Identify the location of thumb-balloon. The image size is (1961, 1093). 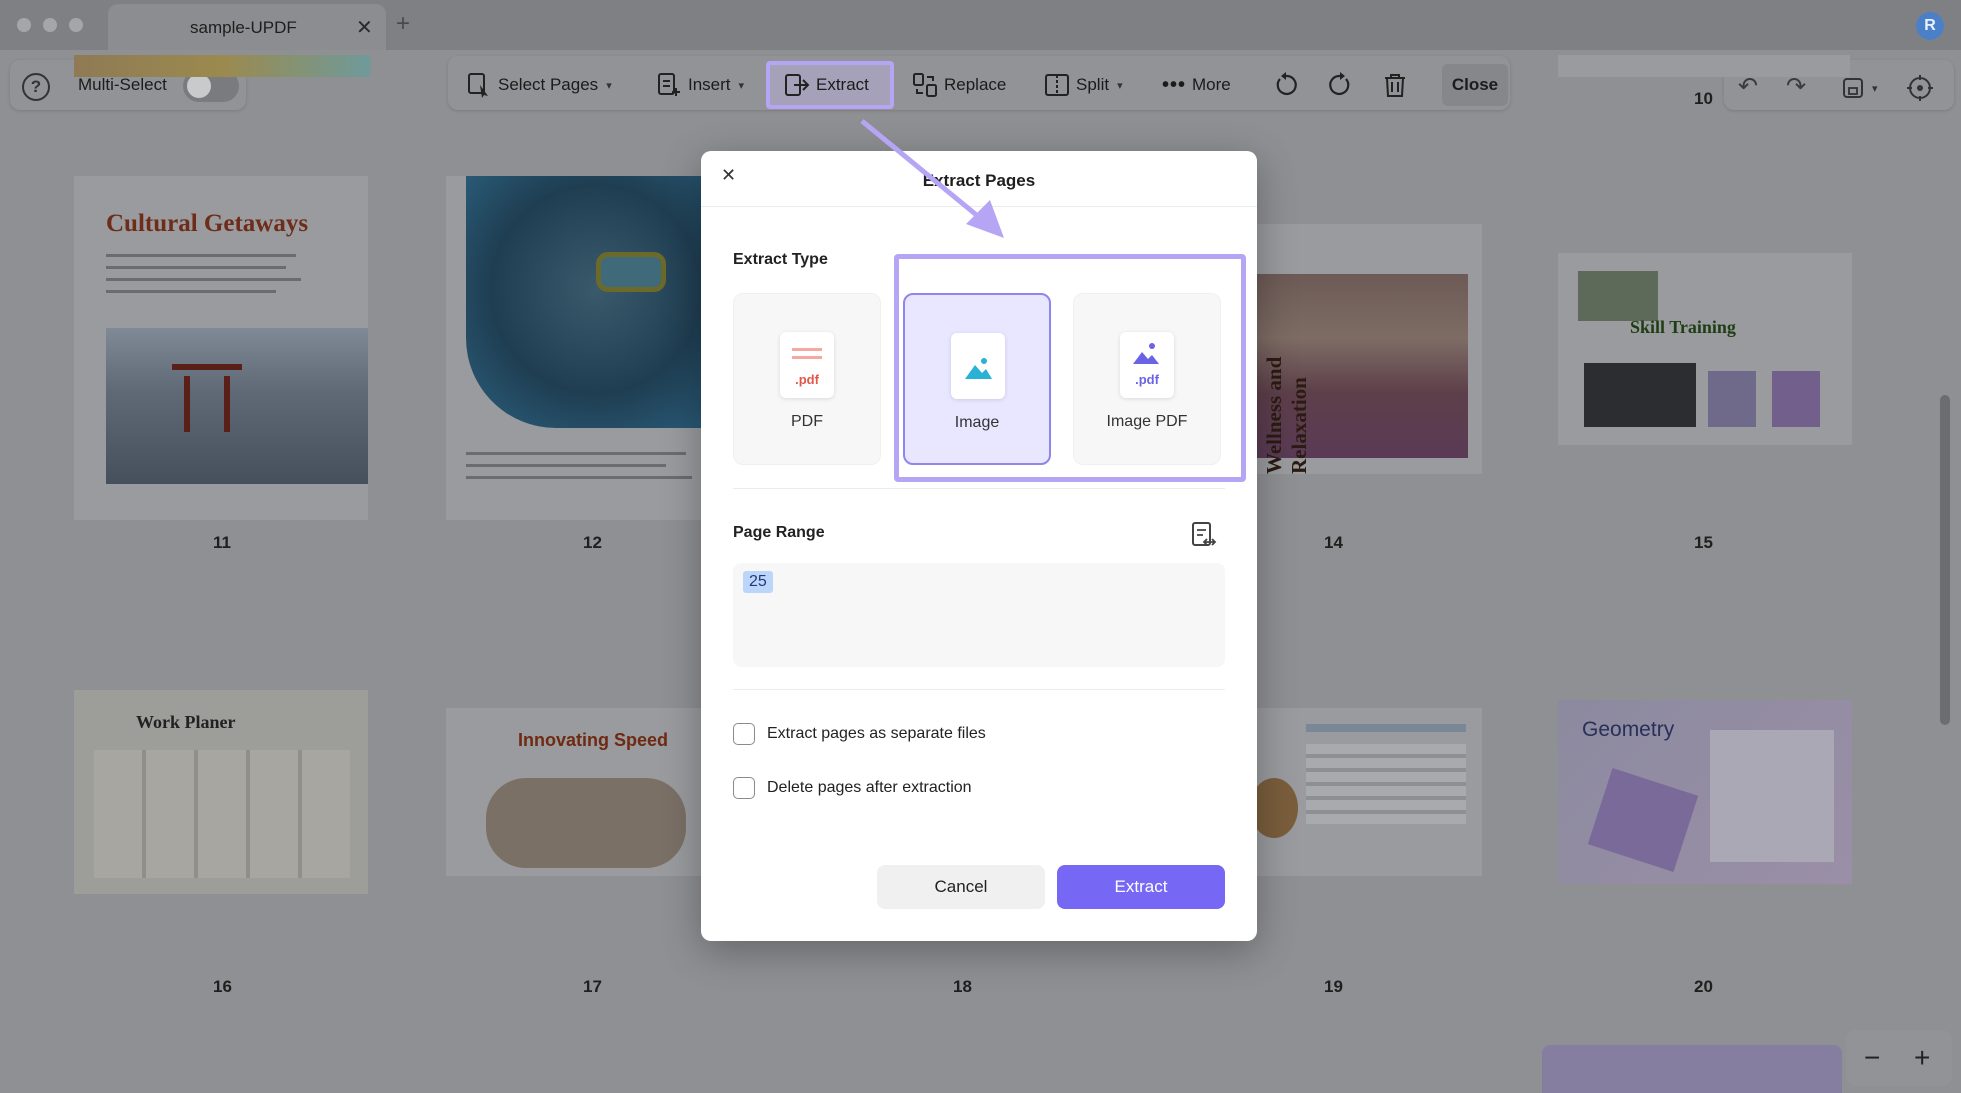
(1277, 808).